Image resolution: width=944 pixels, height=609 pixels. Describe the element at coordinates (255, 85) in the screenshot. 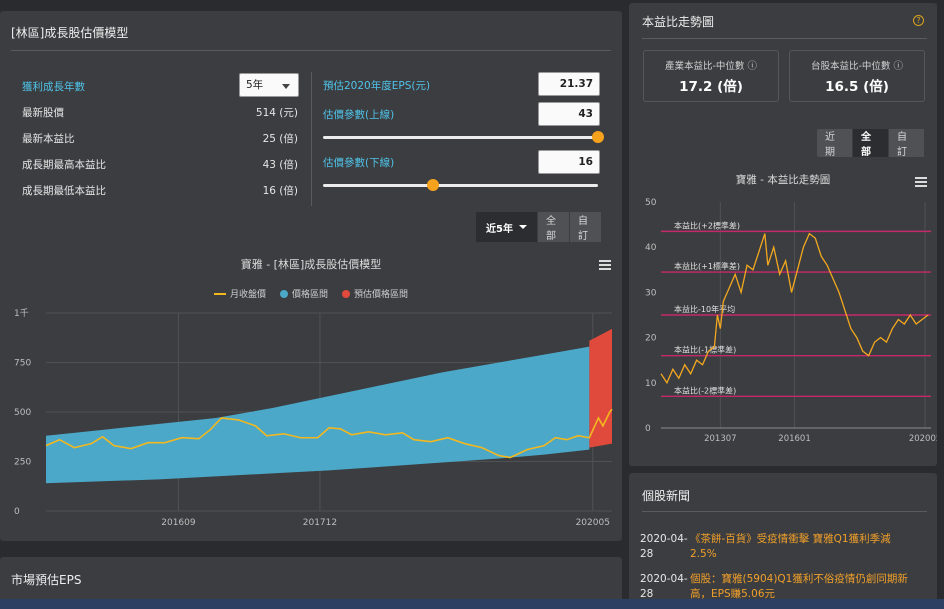

I see `select-value: 5年` at that location.